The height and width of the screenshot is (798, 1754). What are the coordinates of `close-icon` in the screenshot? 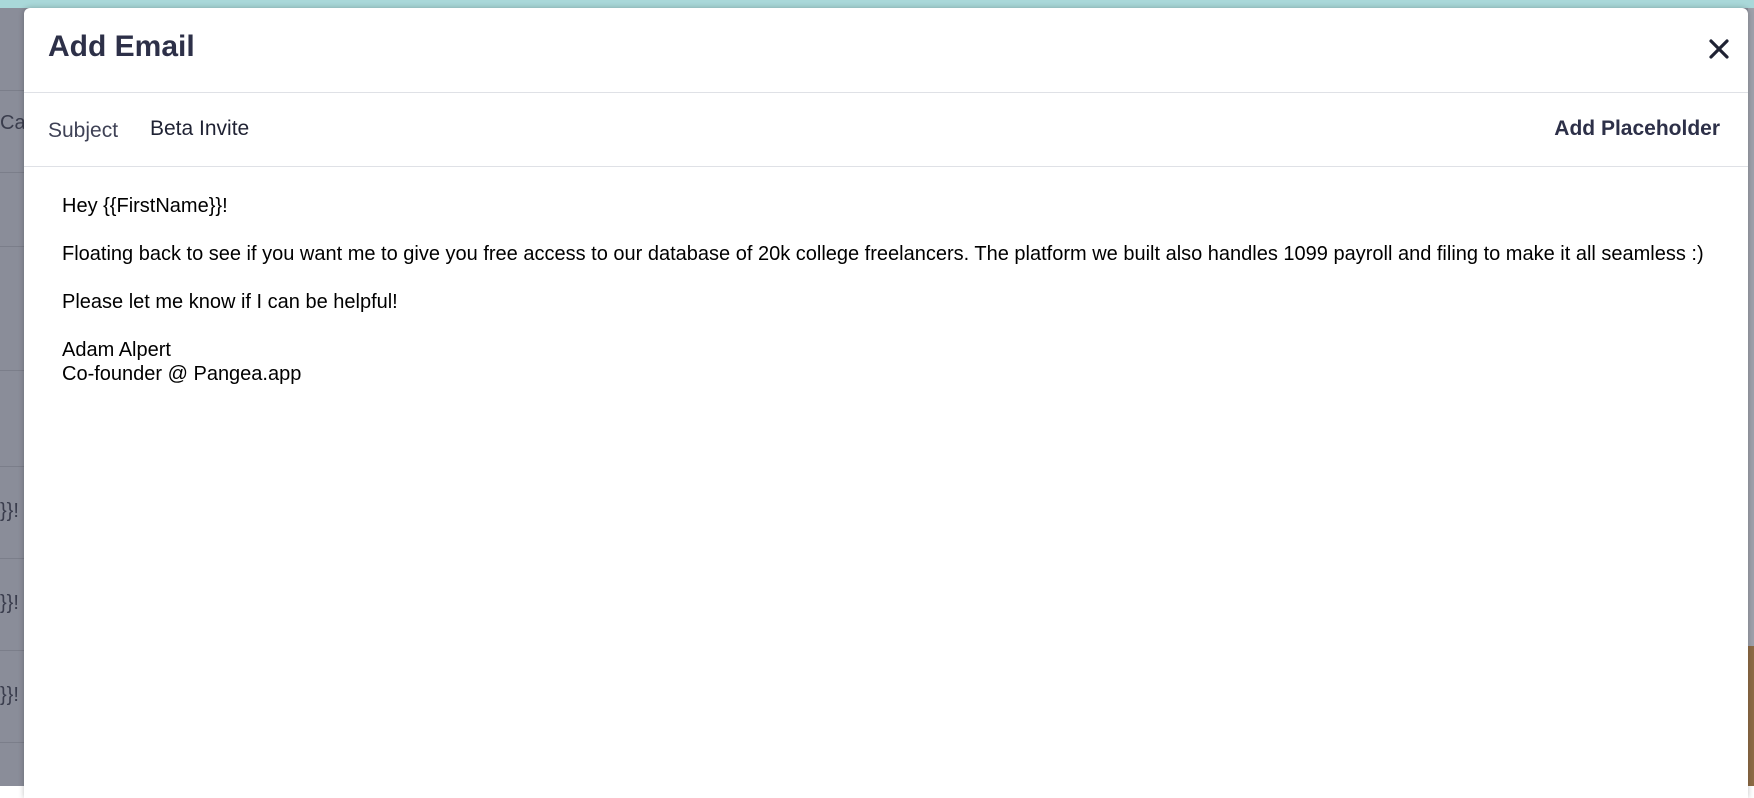 It's located at (1719, 49).